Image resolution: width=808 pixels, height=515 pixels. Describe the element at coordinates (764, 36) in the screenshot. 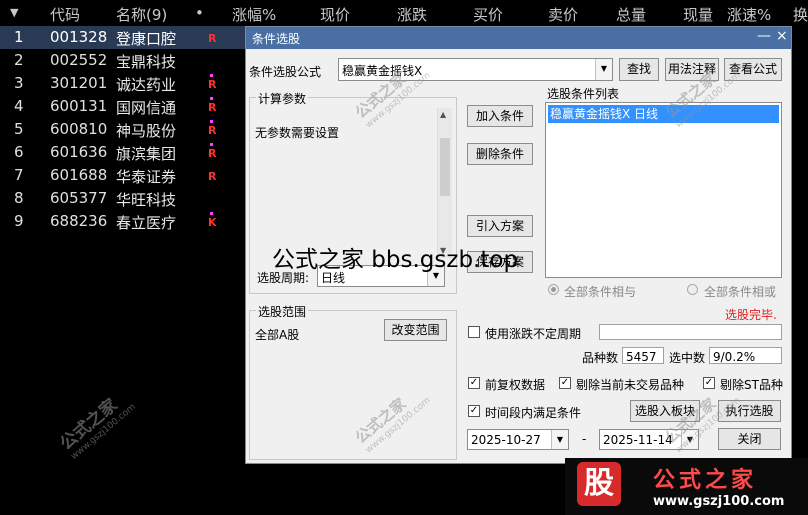

I see `minimize-icon: —` at that location.